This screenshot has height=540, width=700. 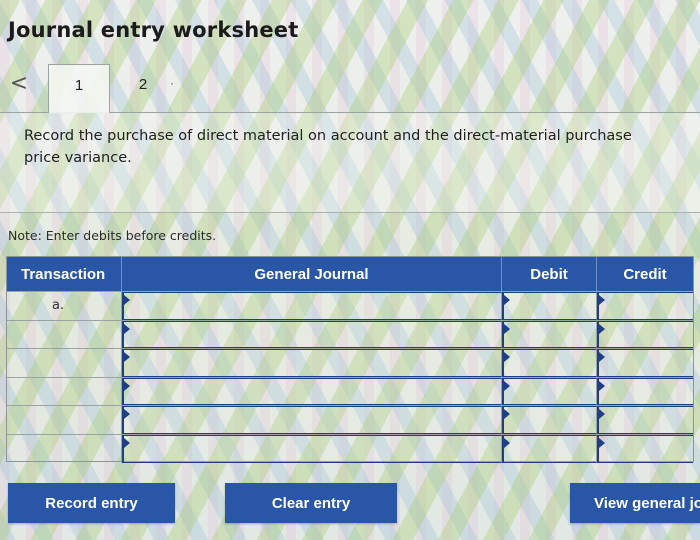 What do you see at coordinates (64, 274) in the screenshot?
I see `col-header-transaction: Transaction` at bounding box center [64, 274].